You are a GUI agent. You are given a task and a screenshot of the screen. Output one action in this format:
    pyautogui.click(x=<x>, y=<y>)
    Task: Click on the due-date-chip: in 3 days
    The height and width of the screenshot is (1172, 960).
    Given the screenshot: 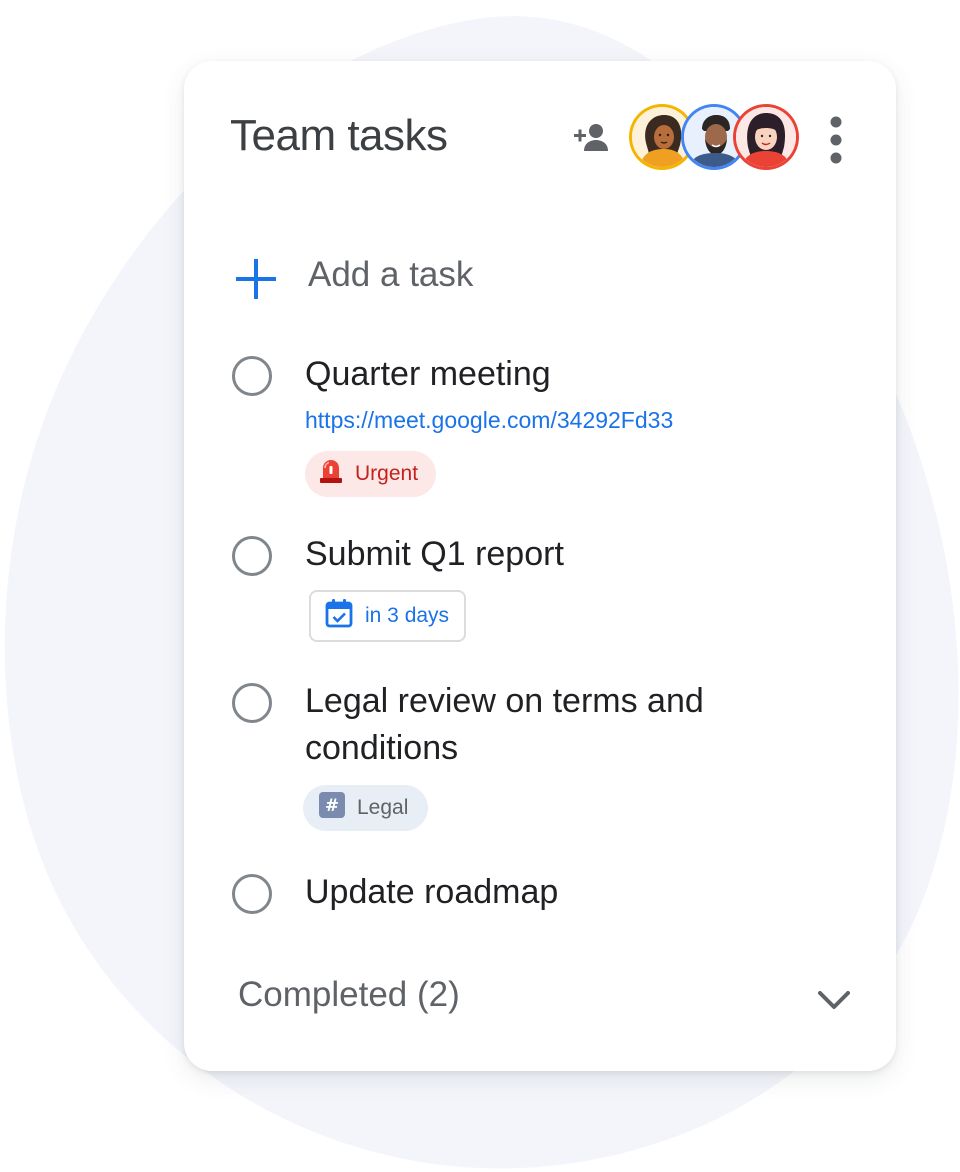 What is the action you would take?
    pyautogui.click(x=388, y=616)
    